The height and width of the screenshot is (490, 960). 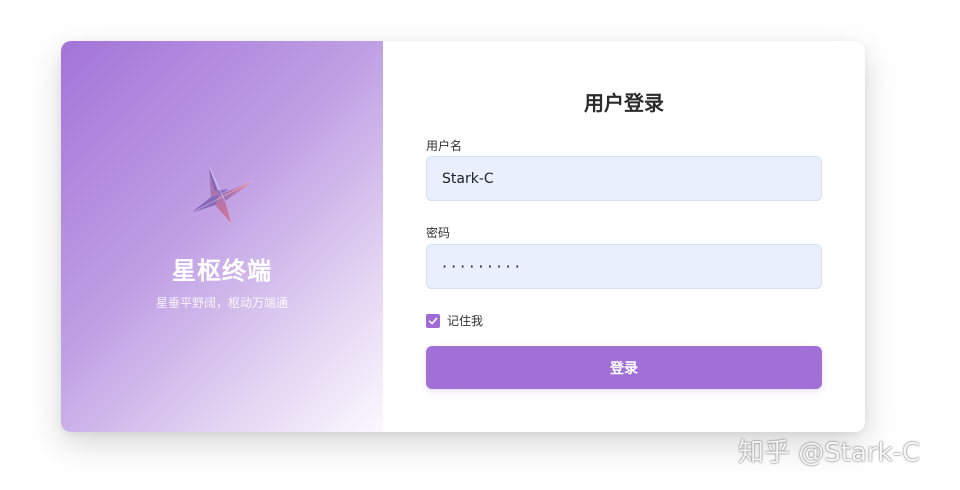 What do you see at coordinates (221, 303) in the screenshot?
I see `brand-subtitle: 星垂平野阔，枢动万端通` at bounding box center [221, 303].